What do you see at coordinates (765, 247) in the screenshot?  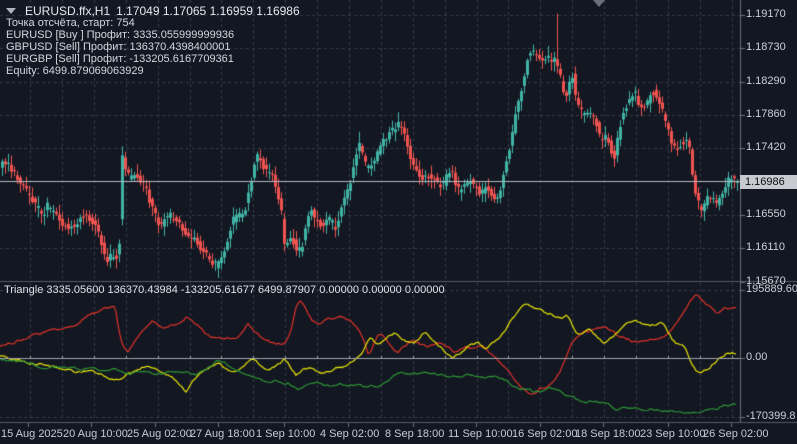 I see `price-axis-label: 1.16110` at bounding box center [765, 247].